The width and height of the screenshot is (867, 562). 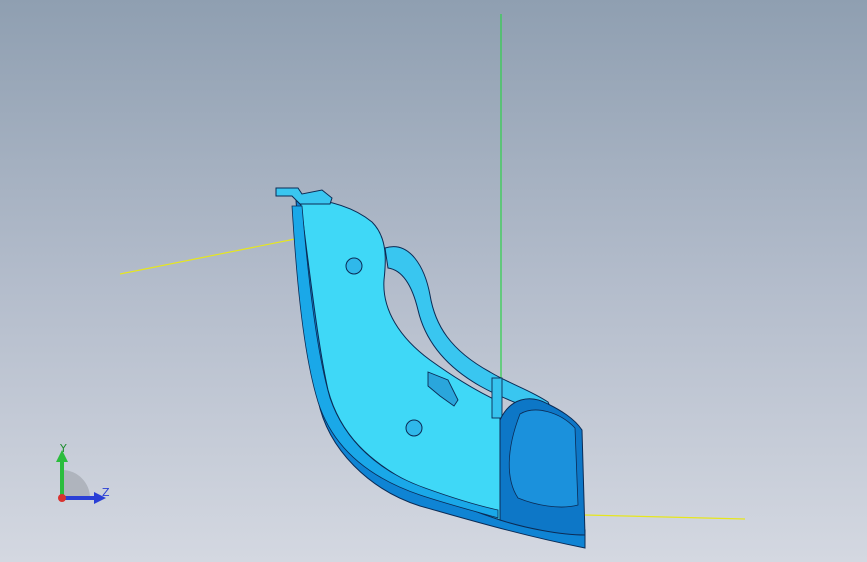 I want to click on triad-z-label: Z, so click(x=106, y=492).